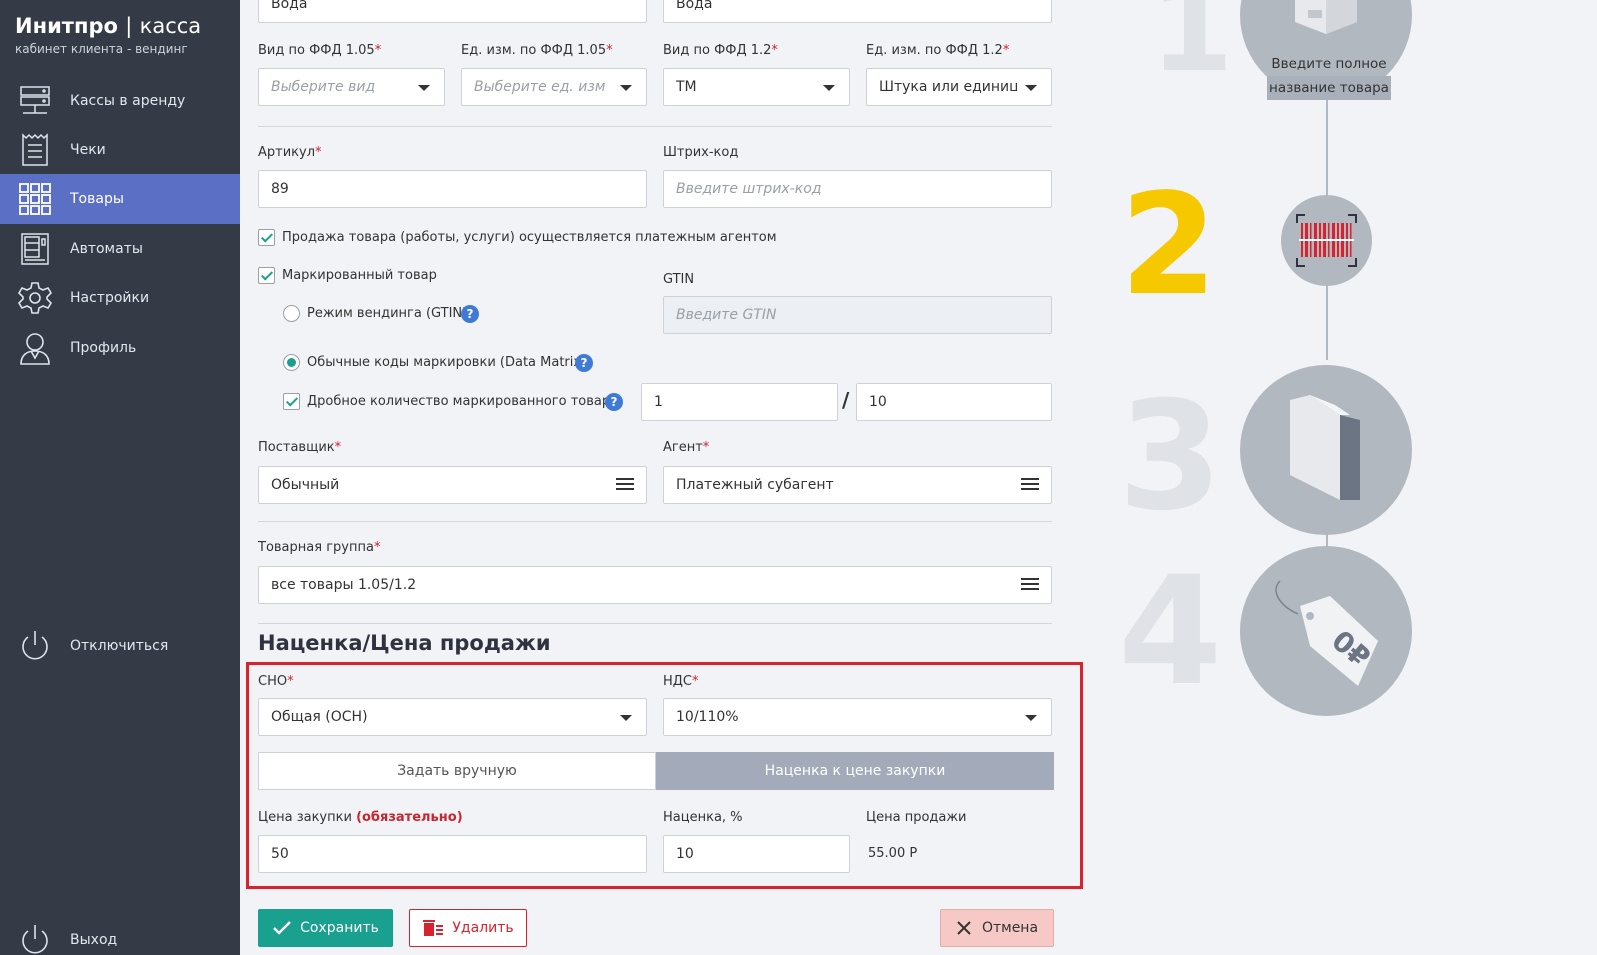  I want to click on disconnect-button: Отключиться, so click(120, 646).